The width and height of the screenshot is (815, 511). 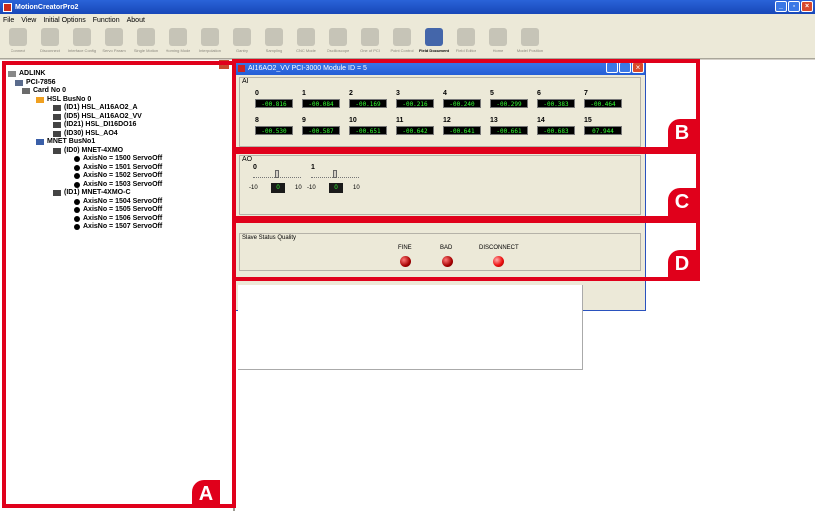 I want to click on toolbar-button: Gantry, so click(x=242, y=42).